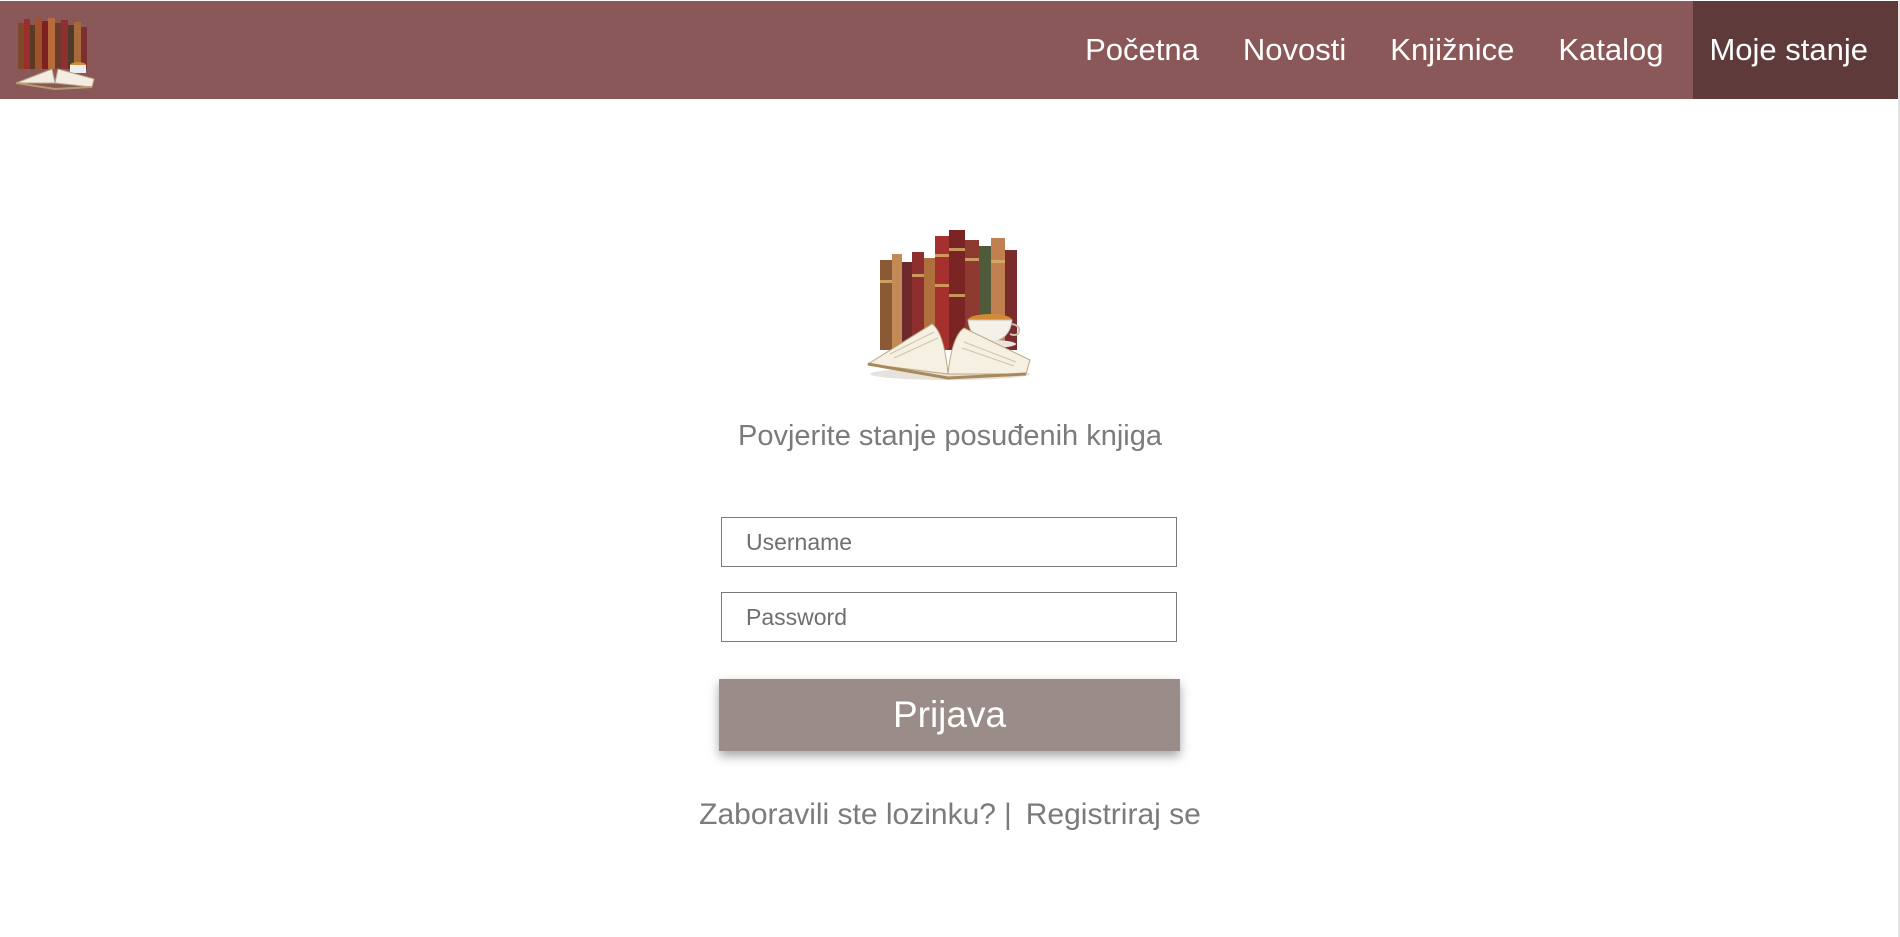  I want to click on nav-item-novosti: Novosti, so click(1294, 50).